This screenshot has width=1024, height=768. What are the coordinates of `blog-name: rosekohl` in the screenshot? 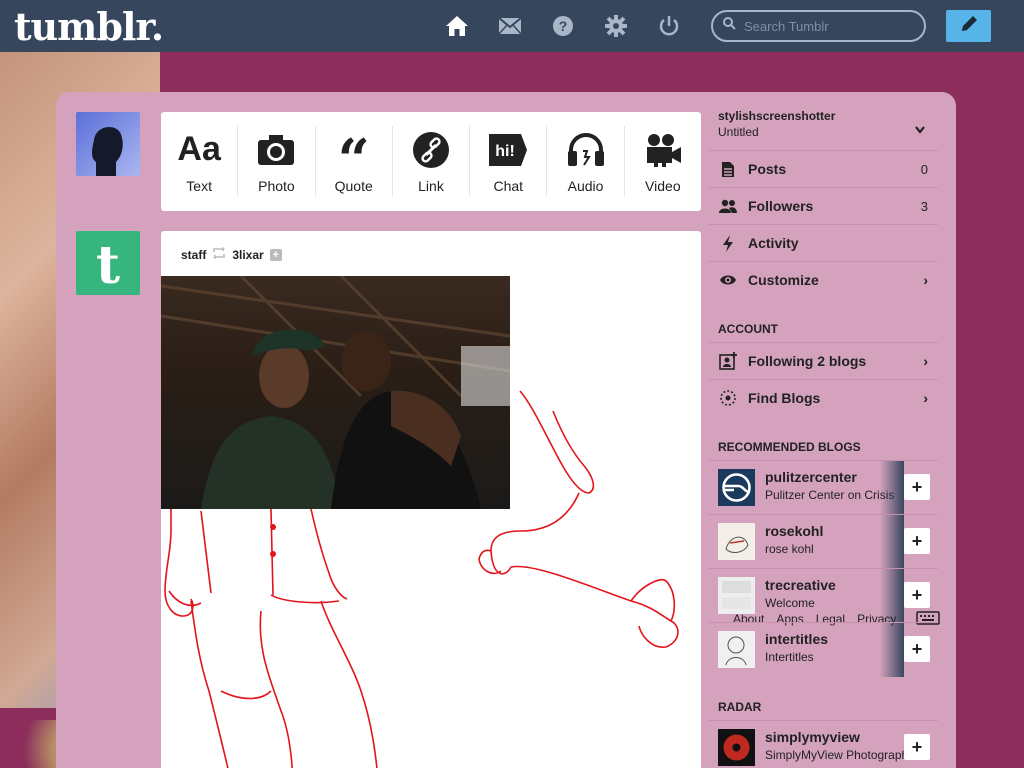 It's located at (794, 531).